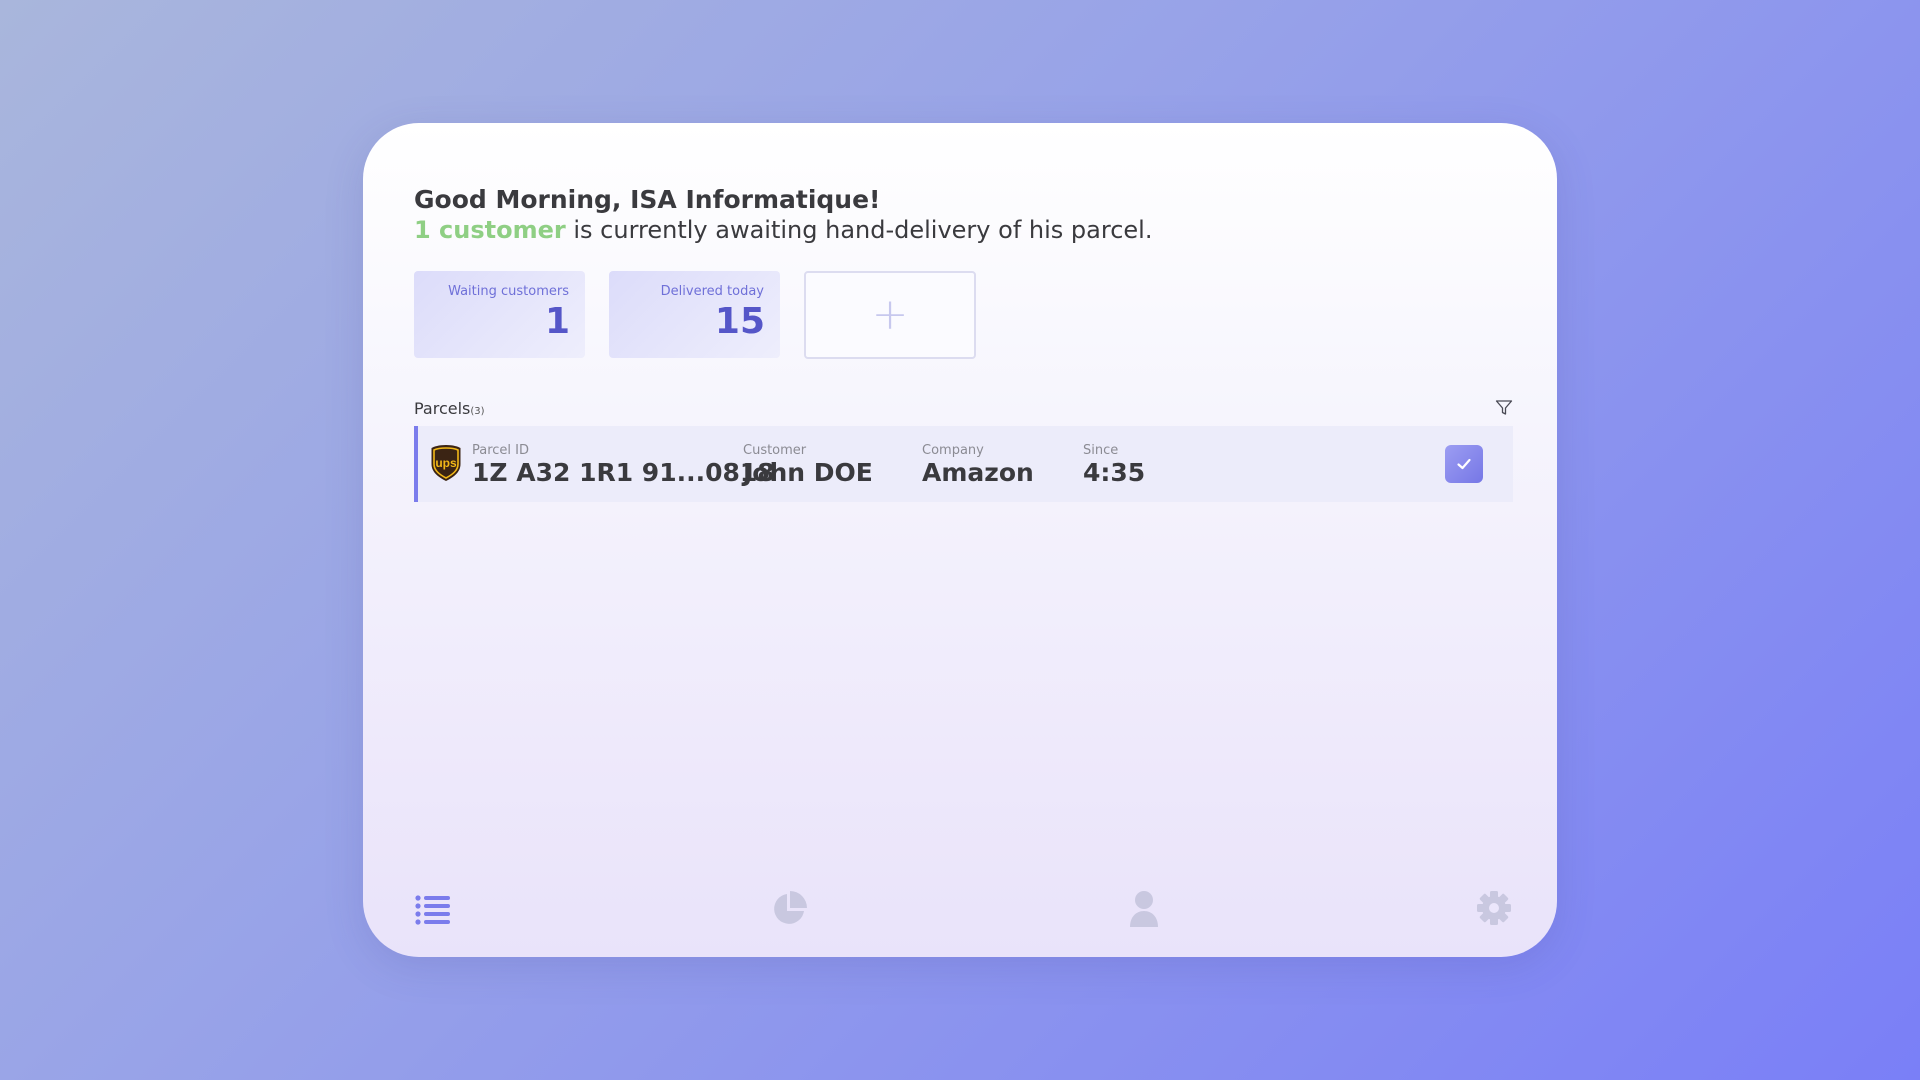 The height and width of the screenshot is (1080, 1920). I want to click on checkmark-icon, so click(1464, 464).